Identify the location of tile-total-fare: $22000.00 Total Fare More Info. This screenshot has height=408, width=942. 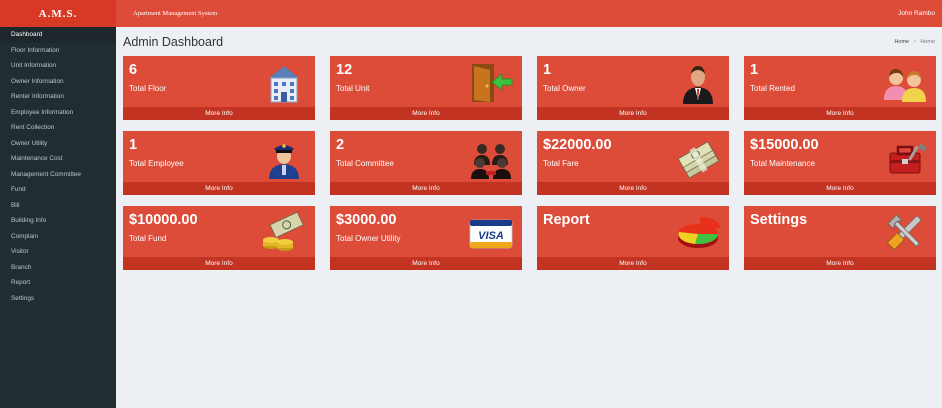
(633, 163).